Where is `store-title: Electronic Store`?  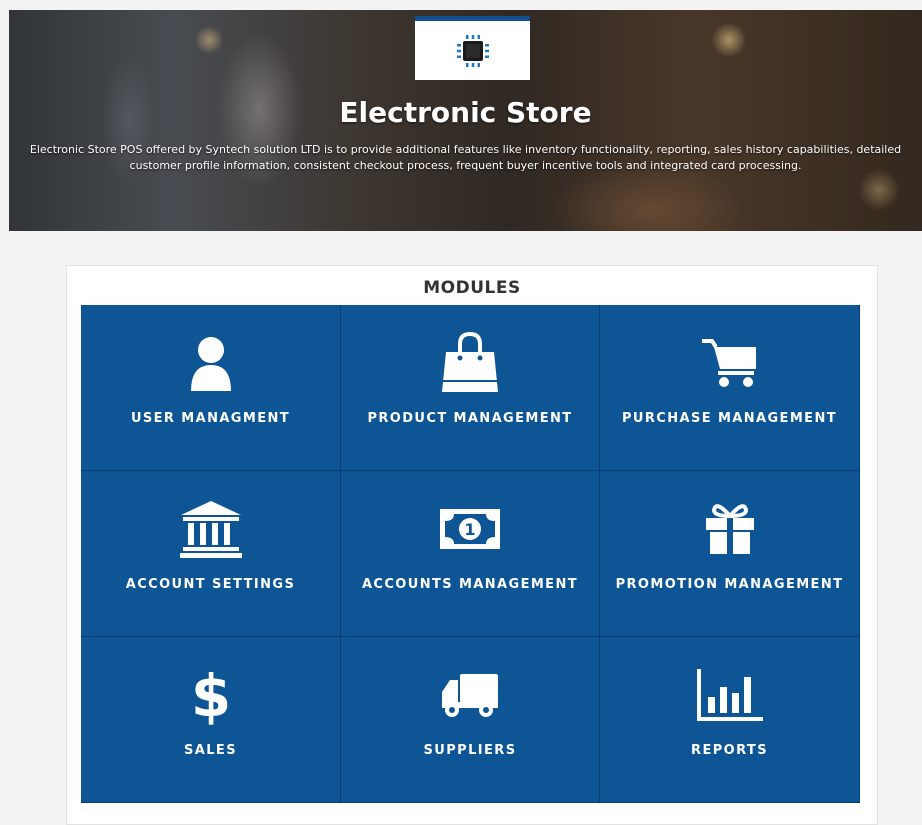 store-title: Electronic Store is located at coordinates (465, 112).